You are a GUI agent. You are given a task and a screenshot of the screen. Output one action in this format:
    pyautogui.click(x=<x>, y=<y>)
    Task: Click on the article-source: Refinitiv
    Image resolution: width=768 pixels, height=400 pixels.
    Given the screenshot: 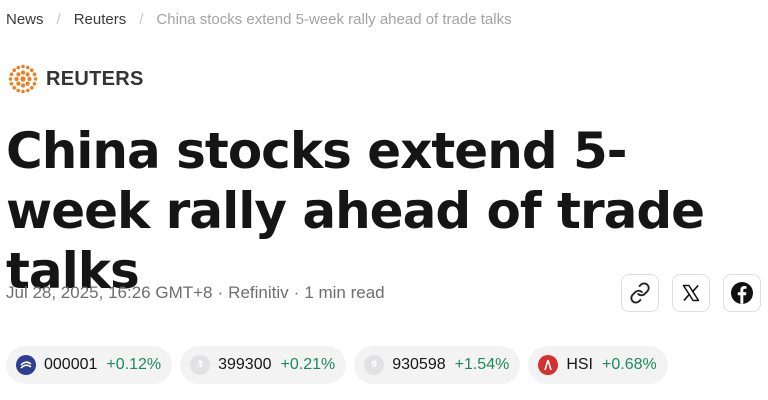 What is the action you would take?
    pyautogui.click(x=258, y=292)
    